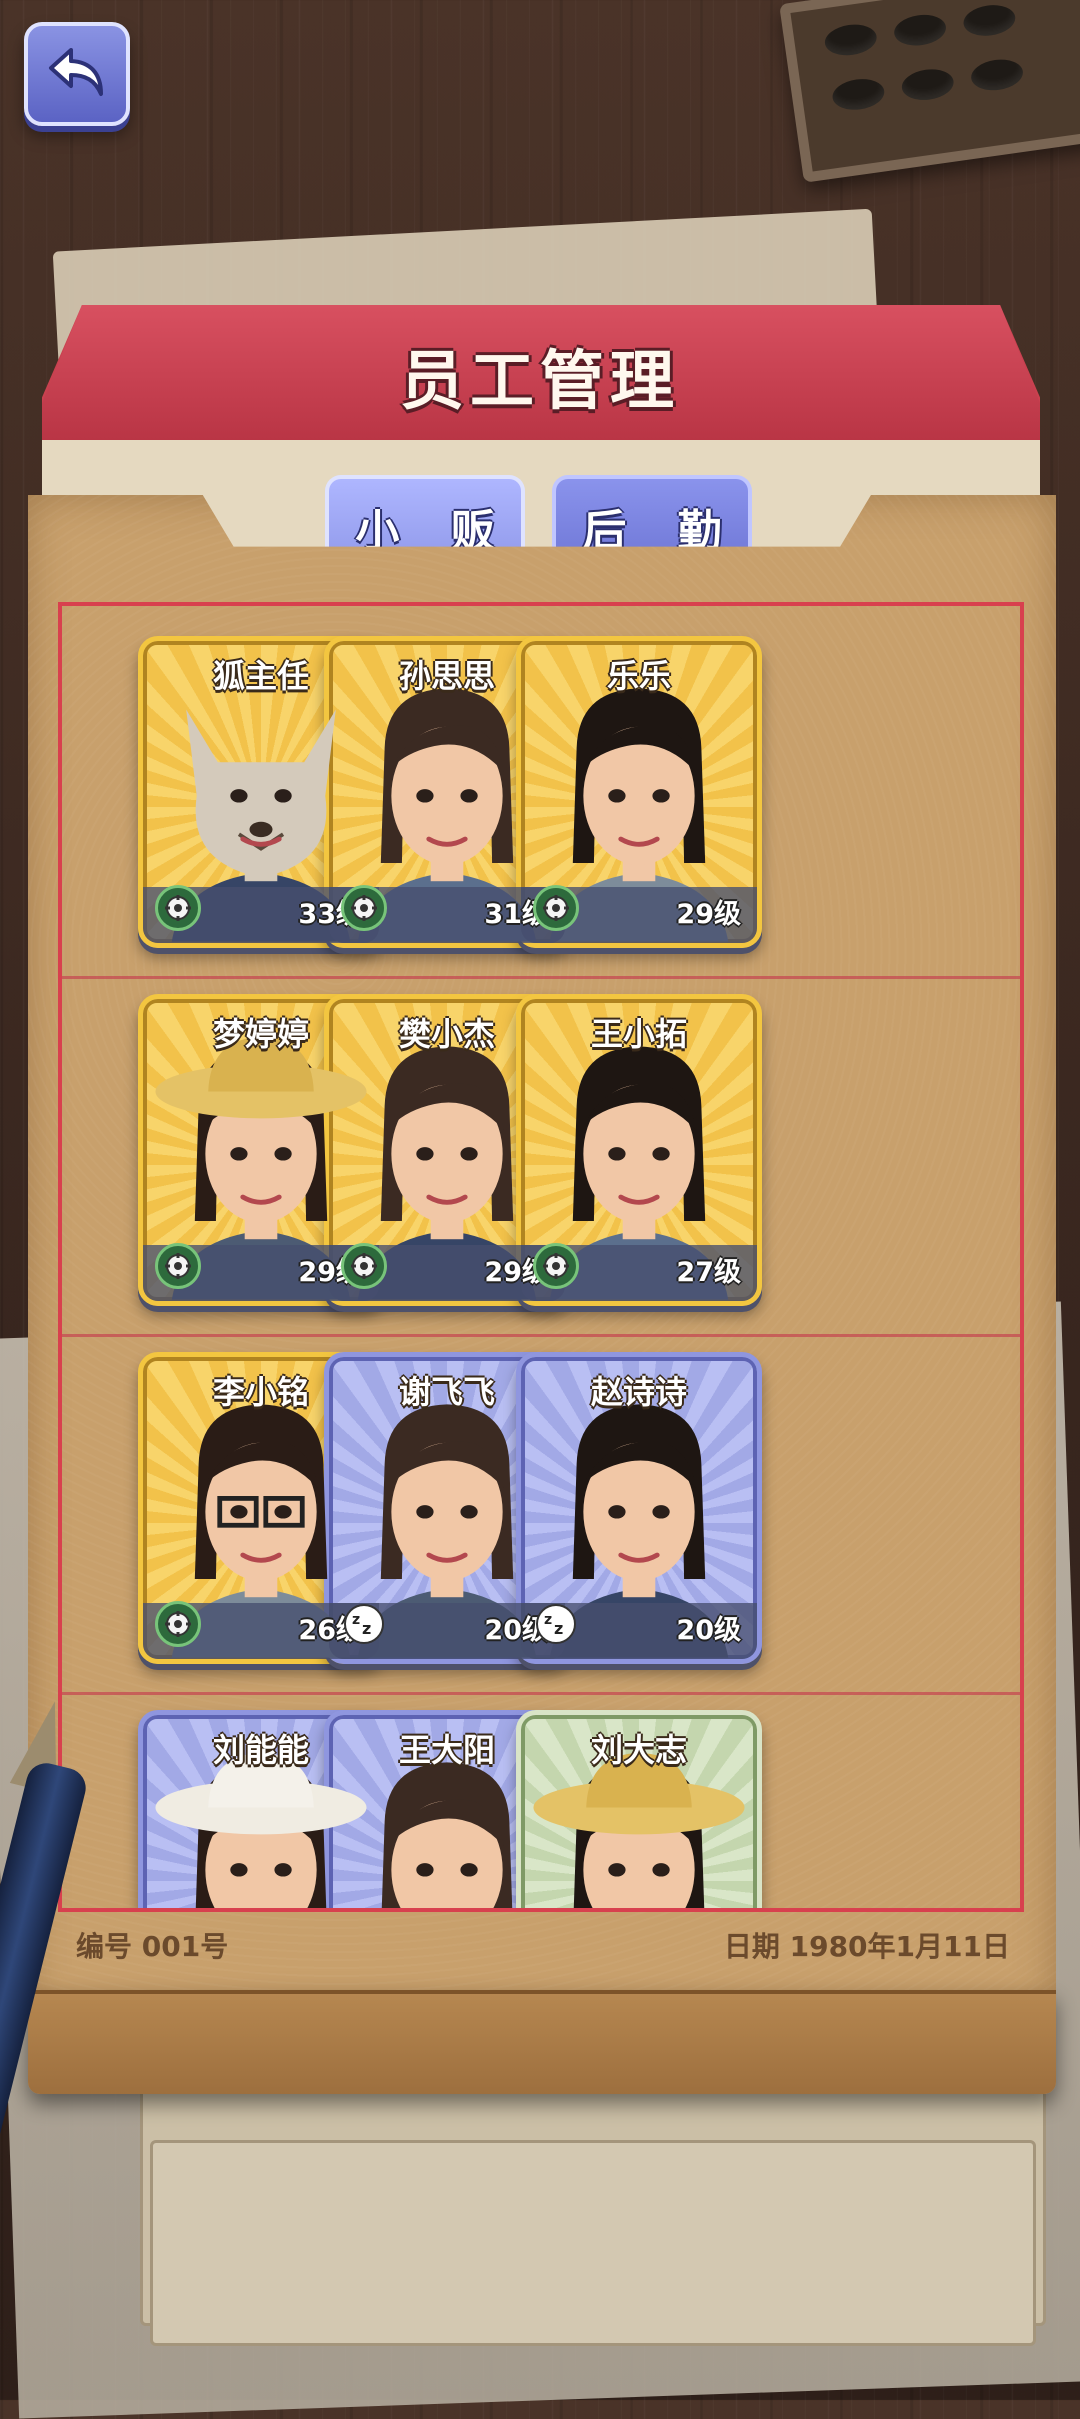  I want to click on staff-name: 王小拓, so click(638, 1034).